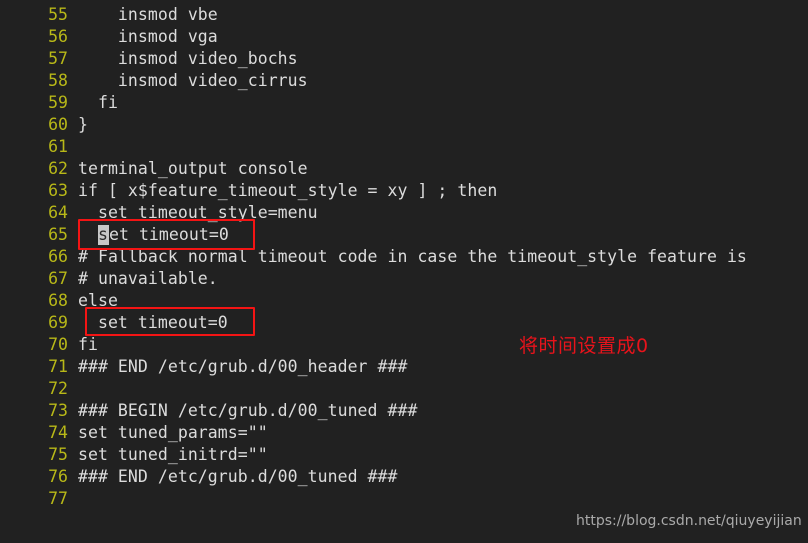 The image size is (808, 543). Describe the element at coordinates (584, 346) in the screenshot. I see `annotation-text: 将时间设置成0` at that location.